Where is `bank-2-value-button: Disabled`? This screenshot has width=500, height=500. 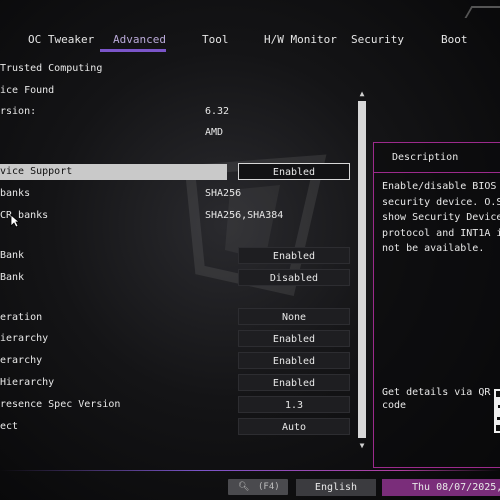
bank-2-value-button: Disabled is located at coordinates (294, 277).